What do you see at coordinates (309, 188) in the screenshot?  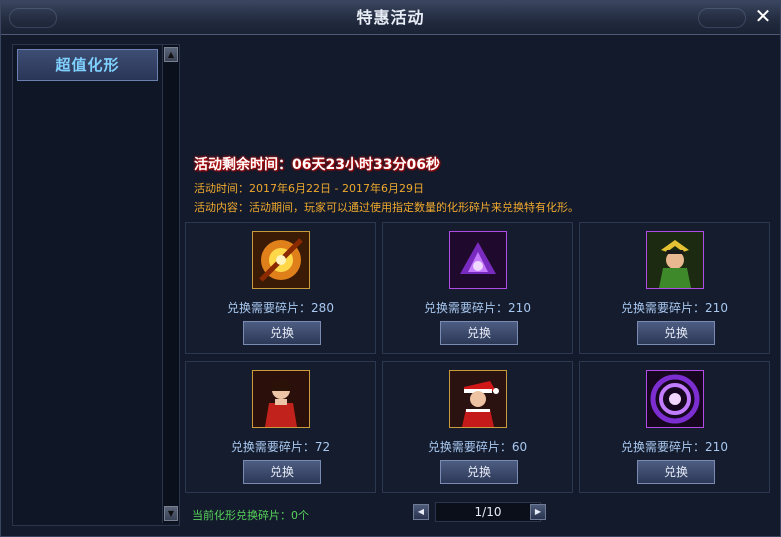 I see `activity-time: 活动时间：2017年6月22日 - 2017年6月29日` at bounding box center [309, 188].